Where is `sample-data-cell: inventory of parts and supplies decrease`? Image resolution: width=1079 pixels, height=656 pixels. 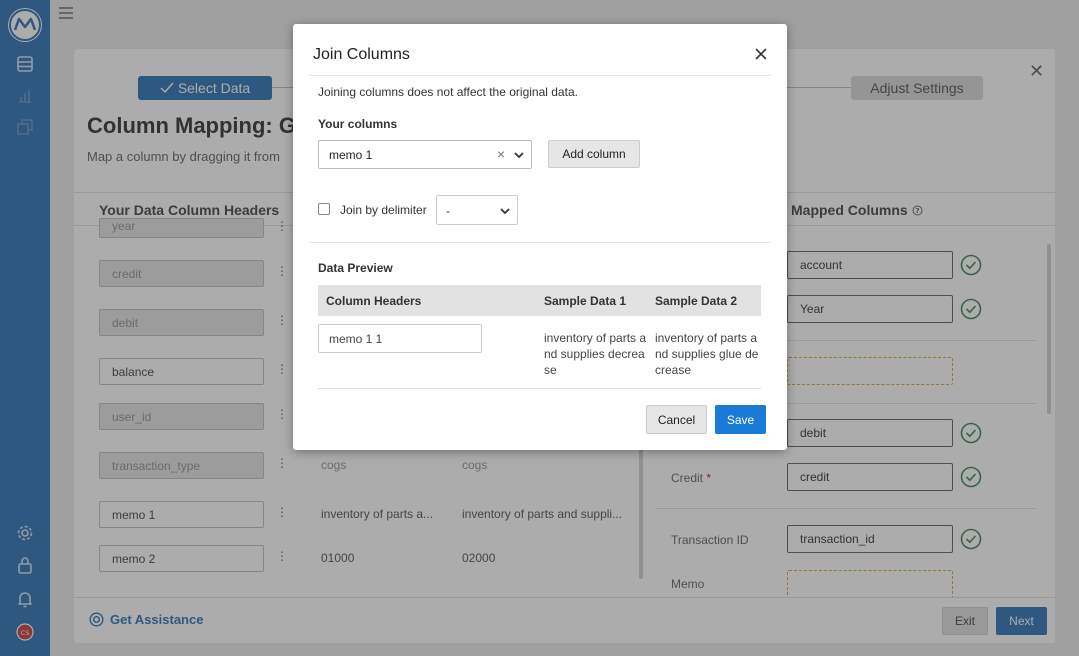 sample-data-cell: inventory of parts and supplies decrease is located at coordinates (595, 354).